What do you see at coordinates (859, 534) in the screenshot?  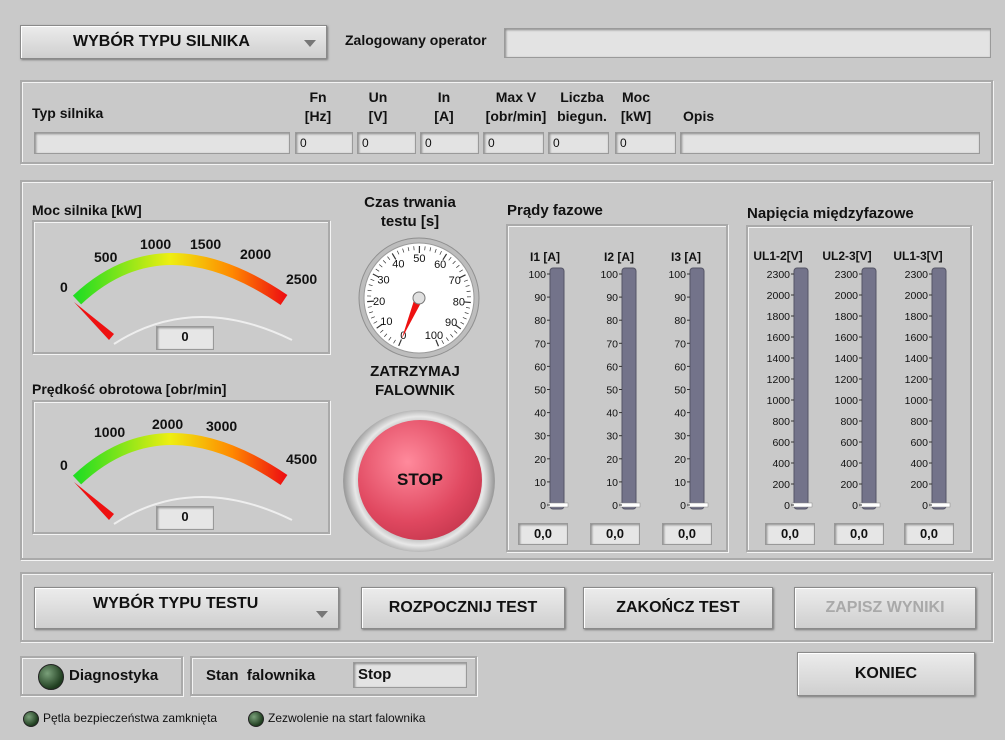 I see `voltage-ul23-value: 0,0` at bounding box center [859, 534].